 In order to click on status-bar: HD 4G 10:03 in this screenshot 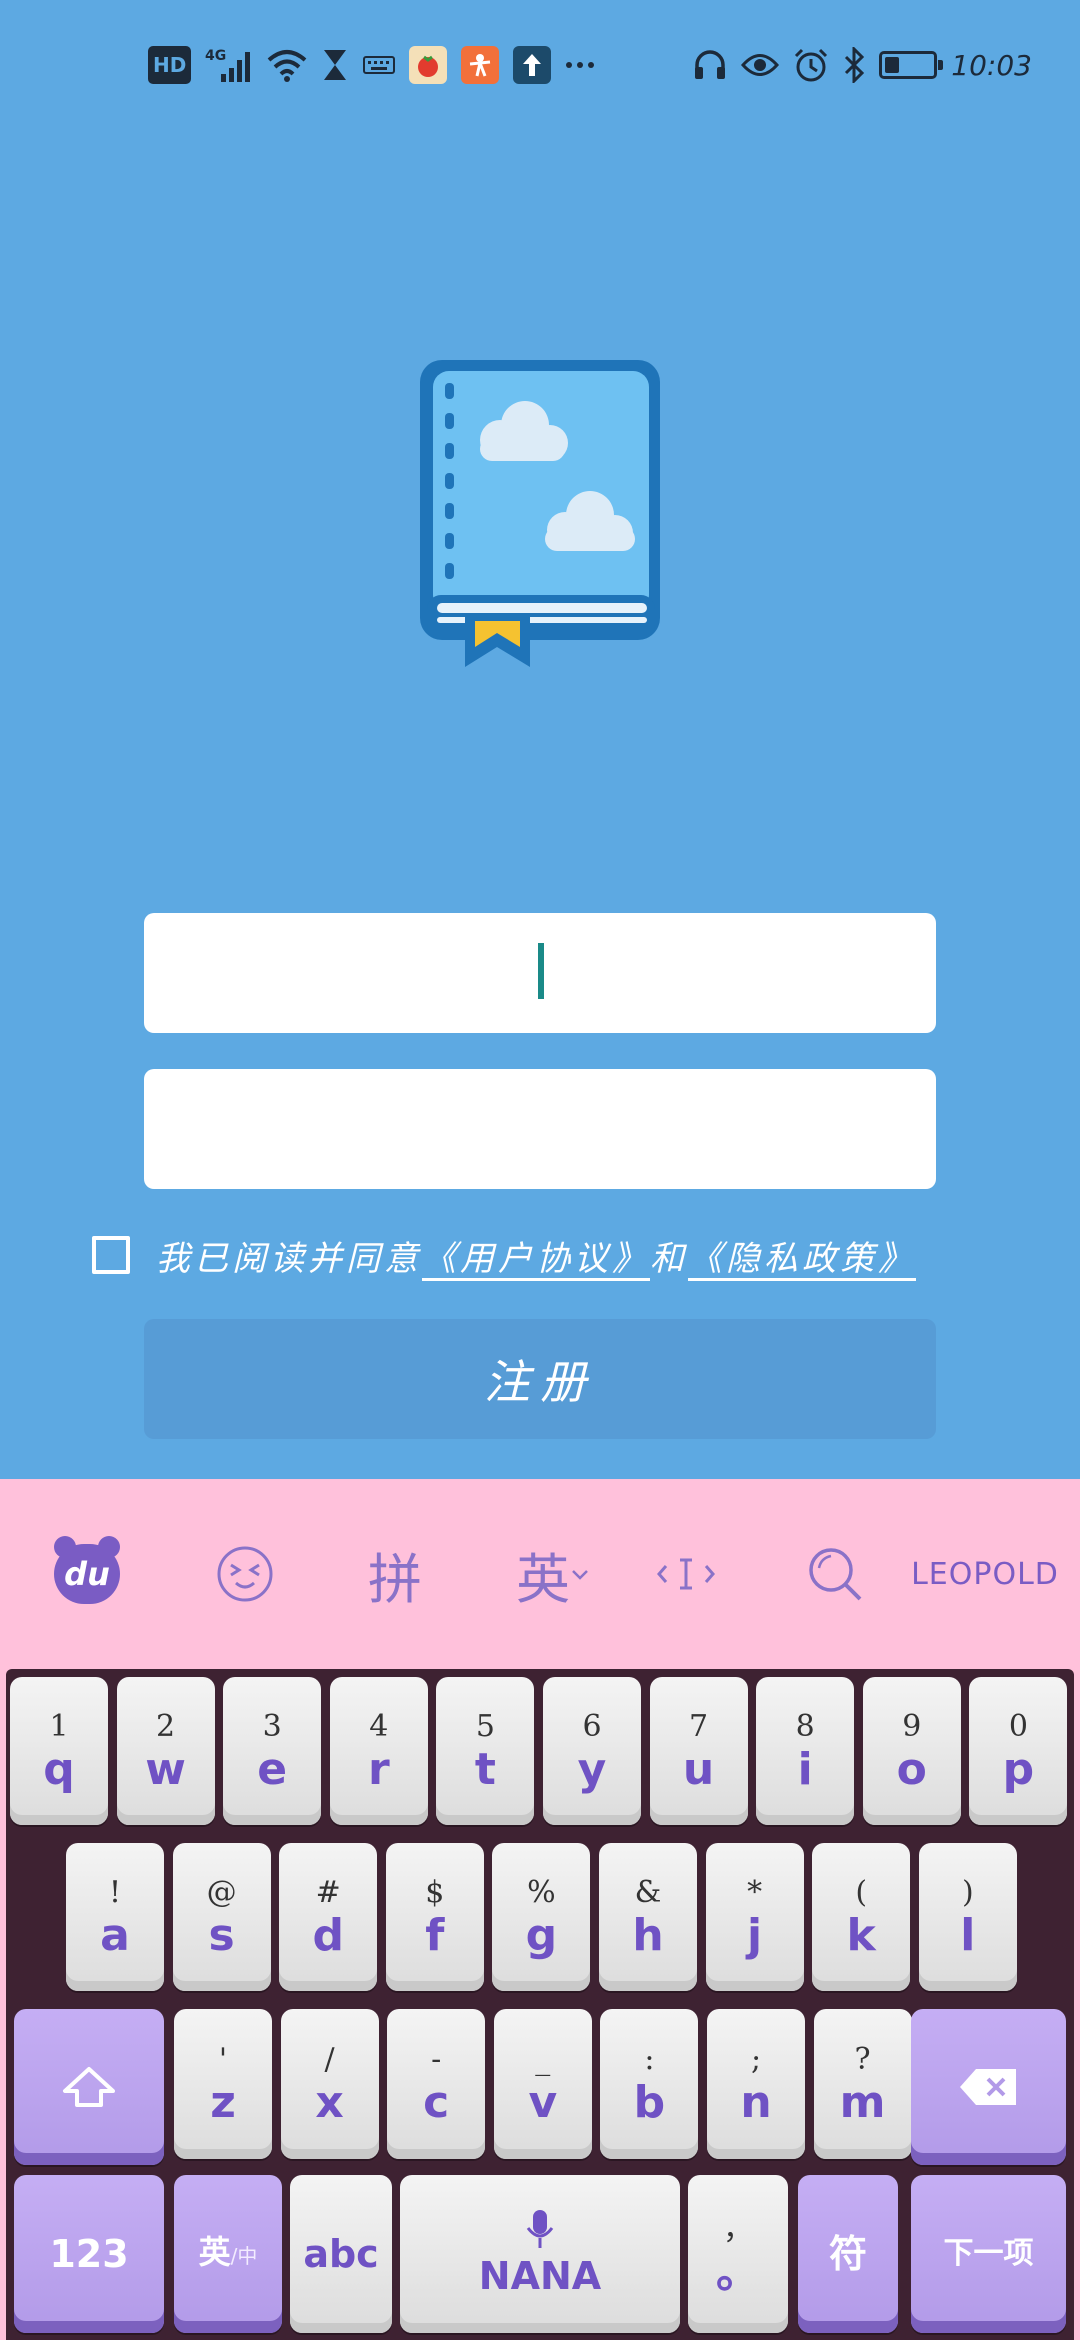, I will do `click(540, 65)`.